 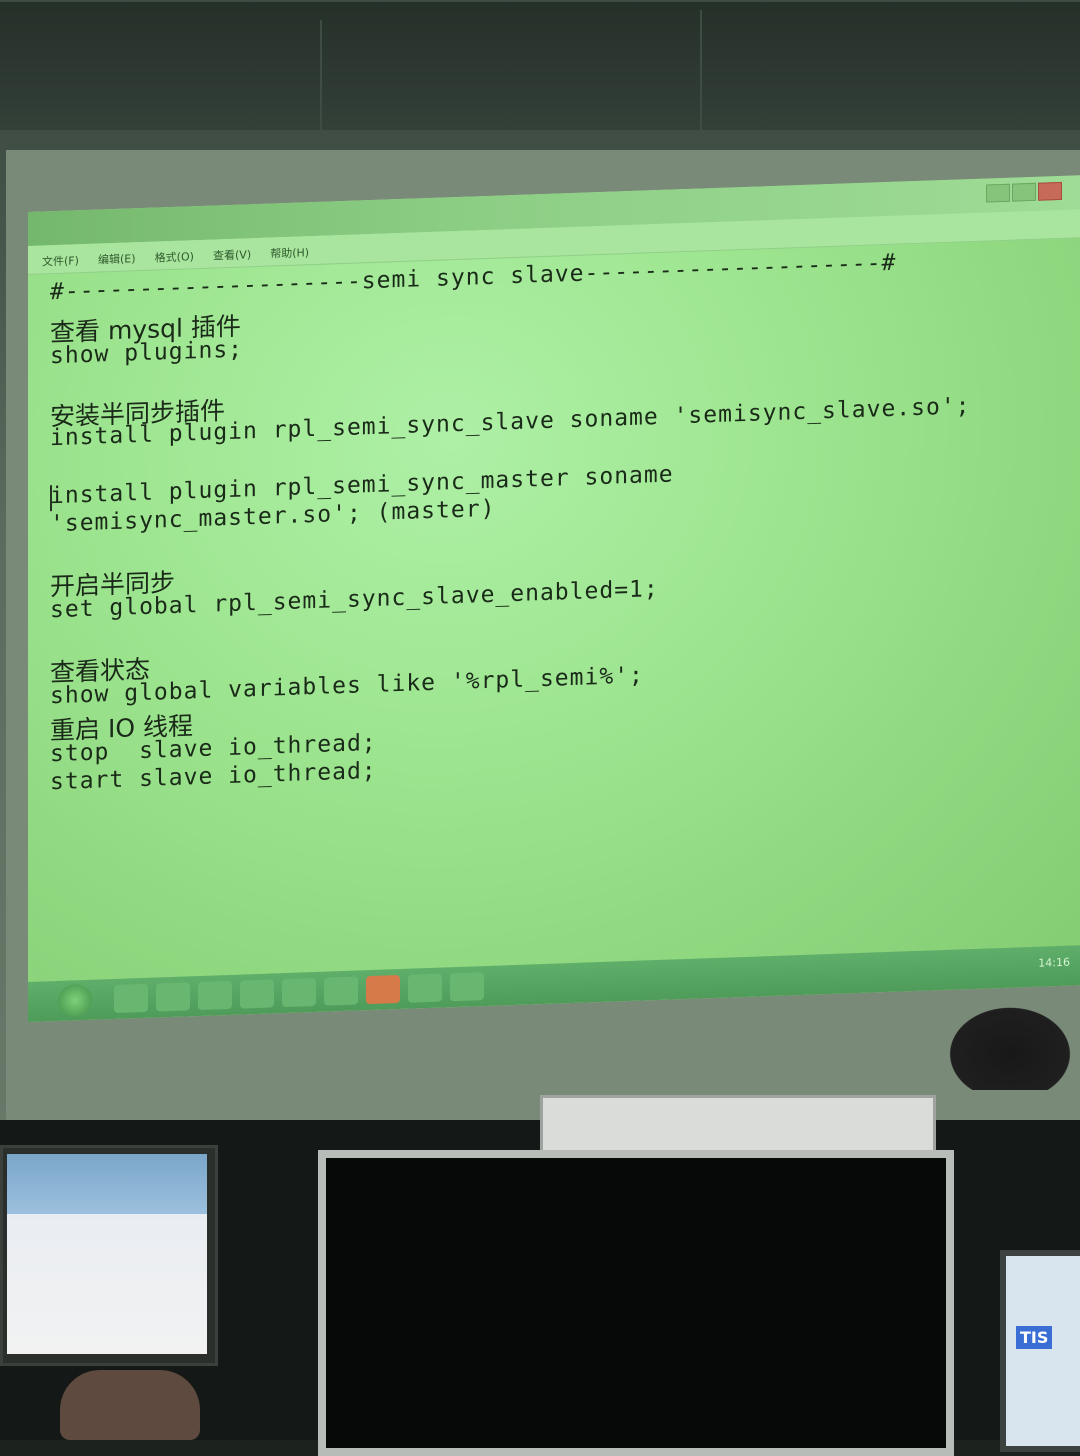 I want to click on audience-head, so click(x=1010, y=1045).